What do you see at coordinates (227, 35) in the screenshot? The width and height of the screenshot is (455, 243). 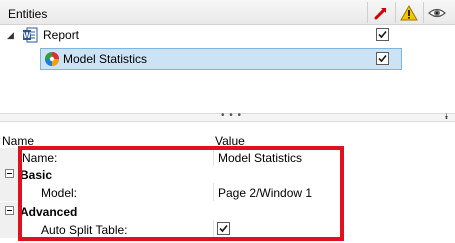 I see `tree-item-report: ◢ W Report` at bounding box center [227, 35].